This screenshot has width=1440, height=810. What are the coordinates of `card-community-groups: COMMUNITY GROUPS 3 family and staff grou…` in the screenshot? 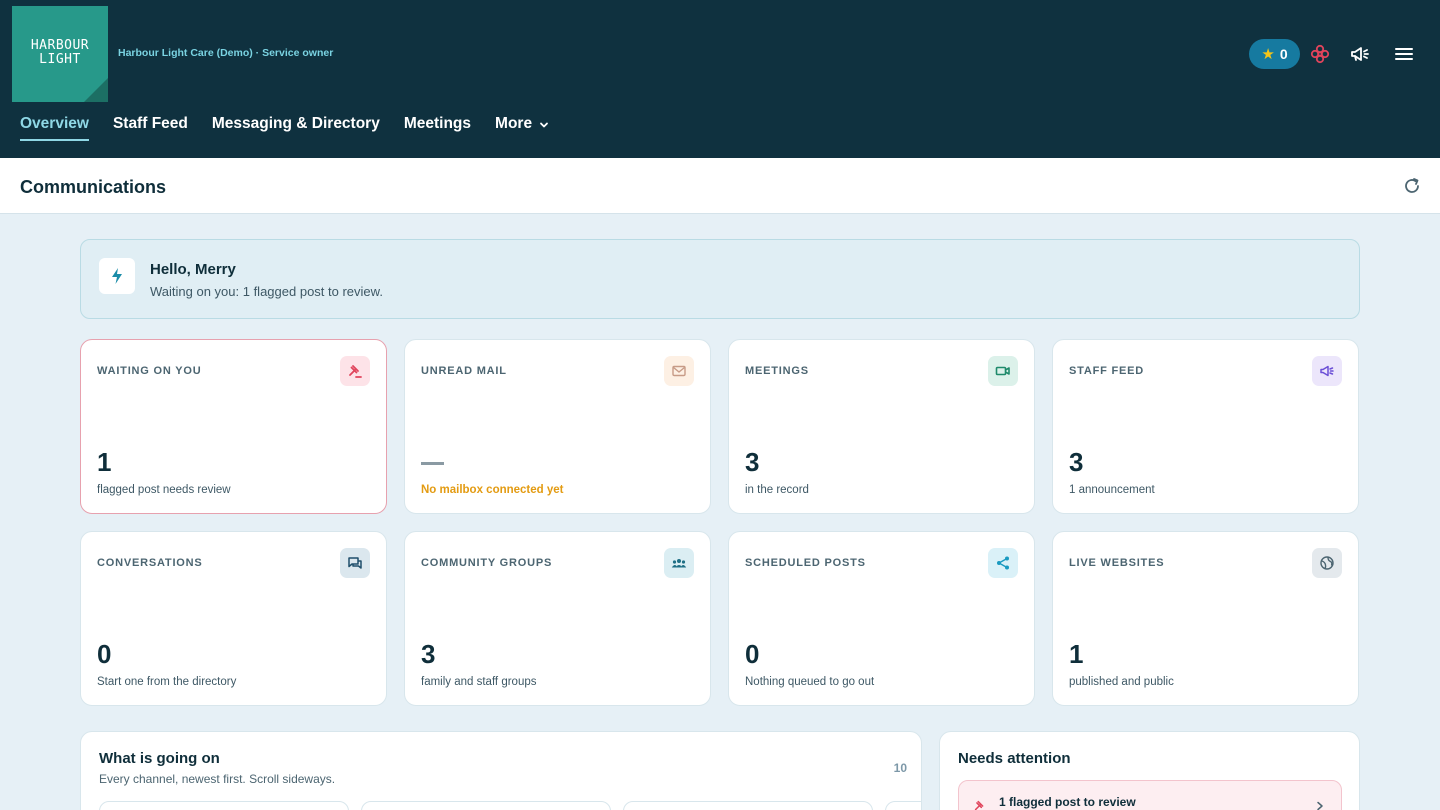 It's located at (557, 618).